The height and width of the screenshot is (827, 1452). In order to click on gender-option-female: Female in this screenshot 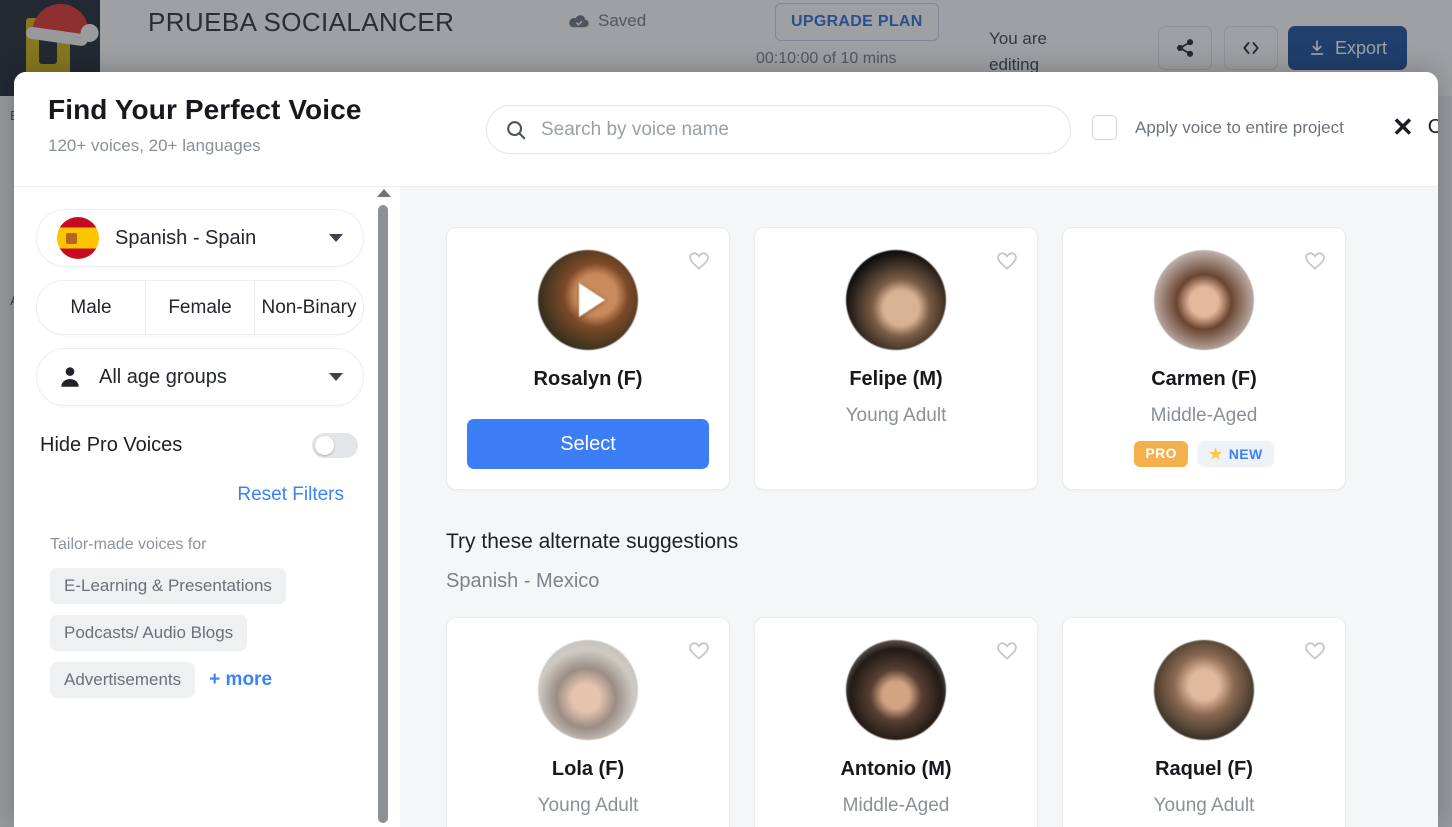, I will do `click(200, 307)`.